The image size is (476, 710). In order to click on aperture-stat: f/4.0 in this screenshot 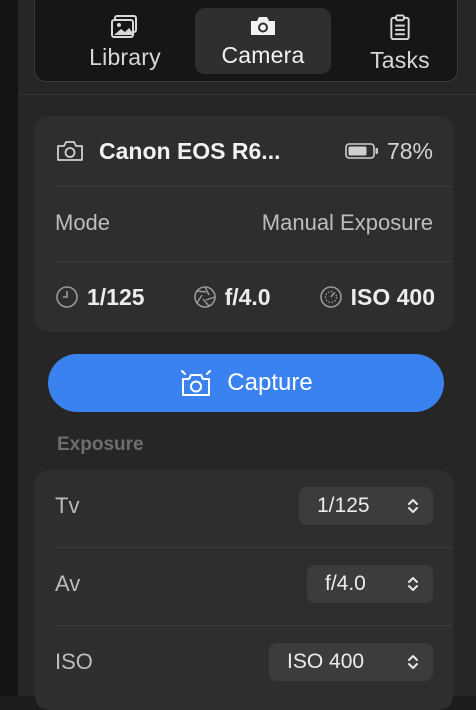, I will do `click(232, 297)`.